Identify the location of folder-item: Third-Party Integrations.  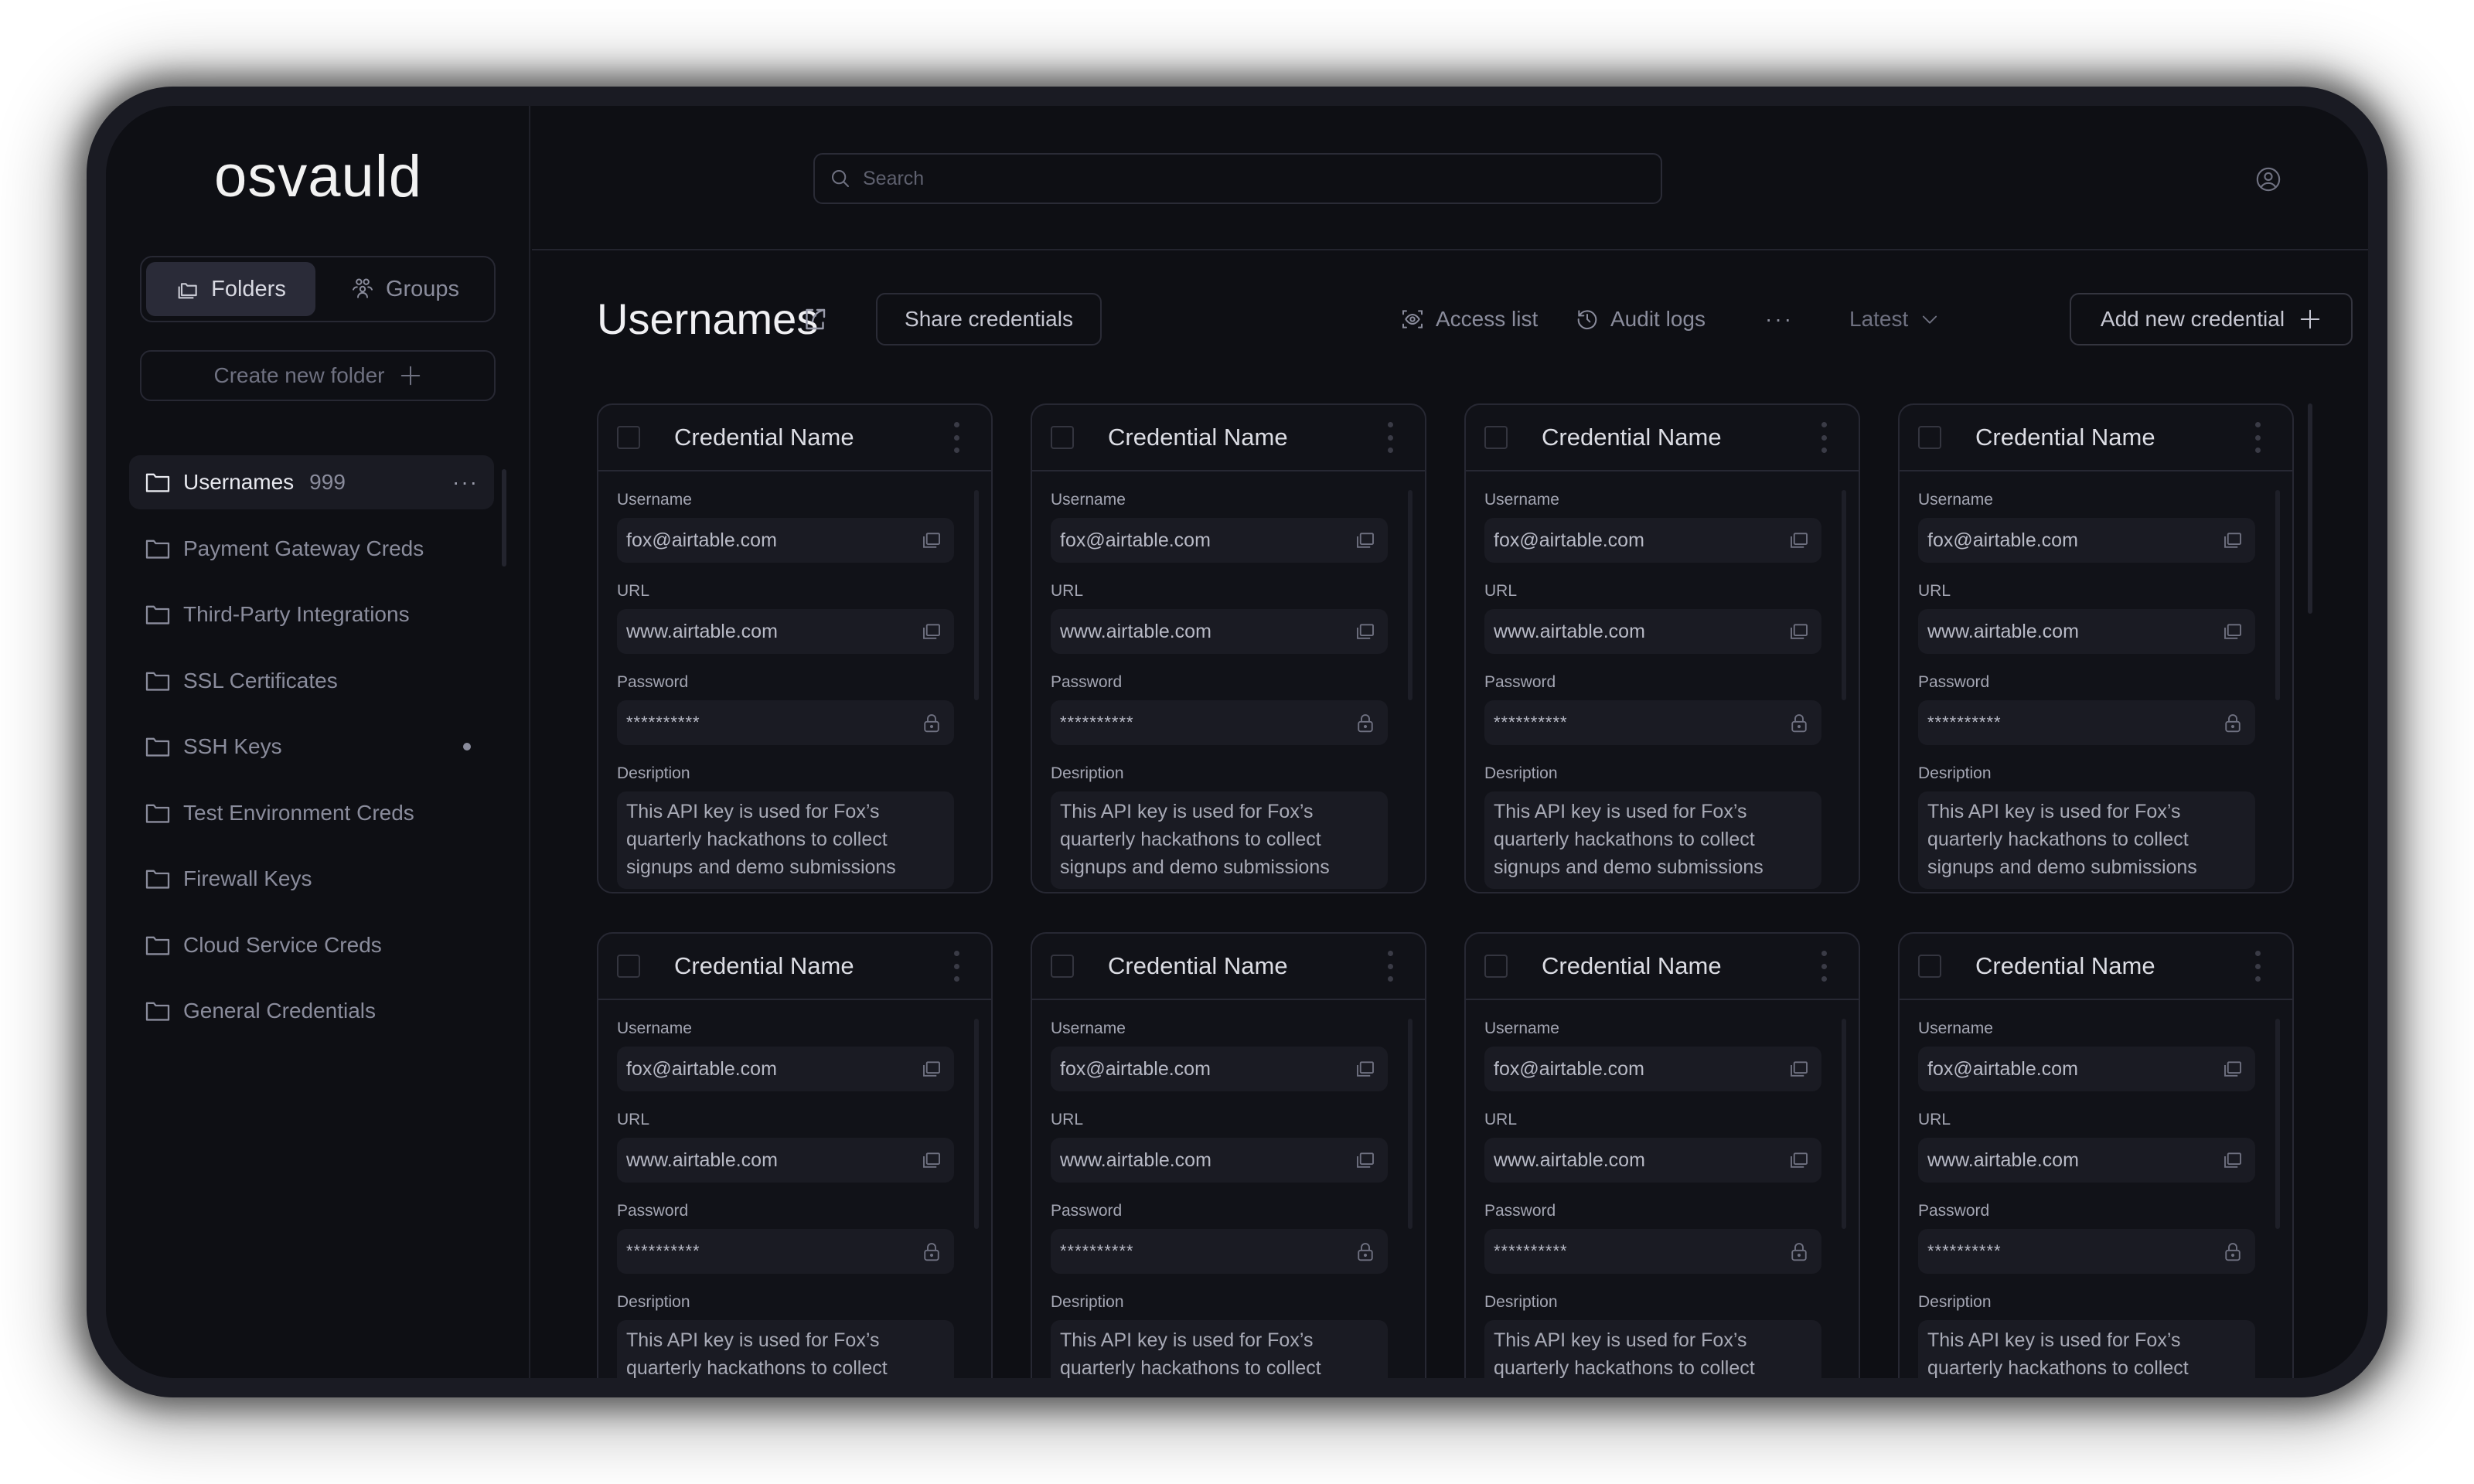
(311, 614).